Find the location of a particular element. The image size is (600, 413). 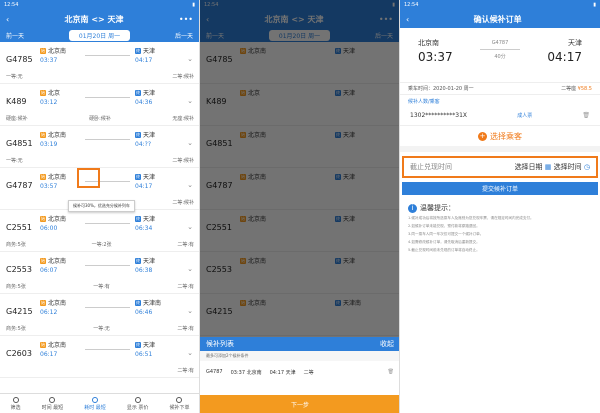

more-icon: ••• is located at coordinates (186, 19).